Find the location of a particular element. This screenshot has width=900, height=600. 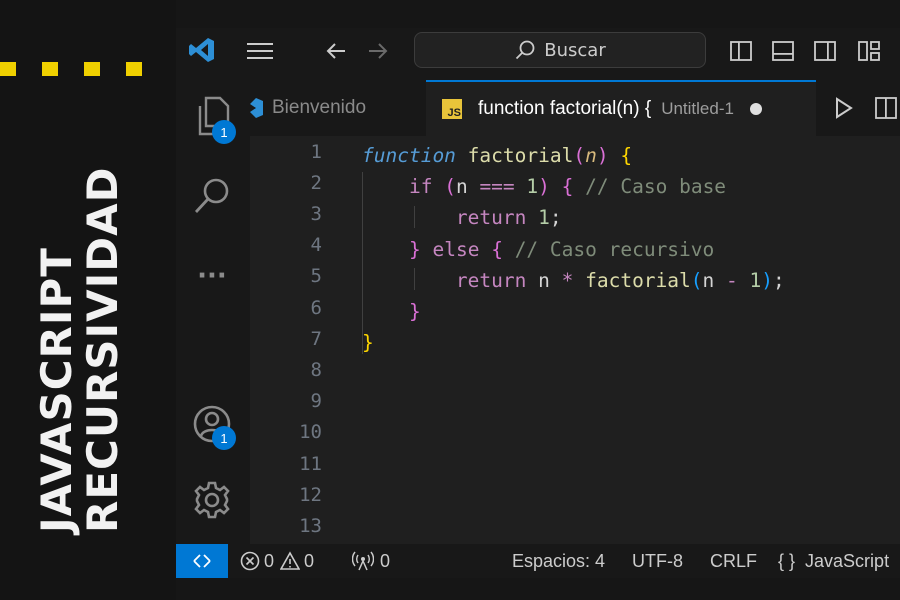

line-number: 10 is located at coordinates (310, 432).